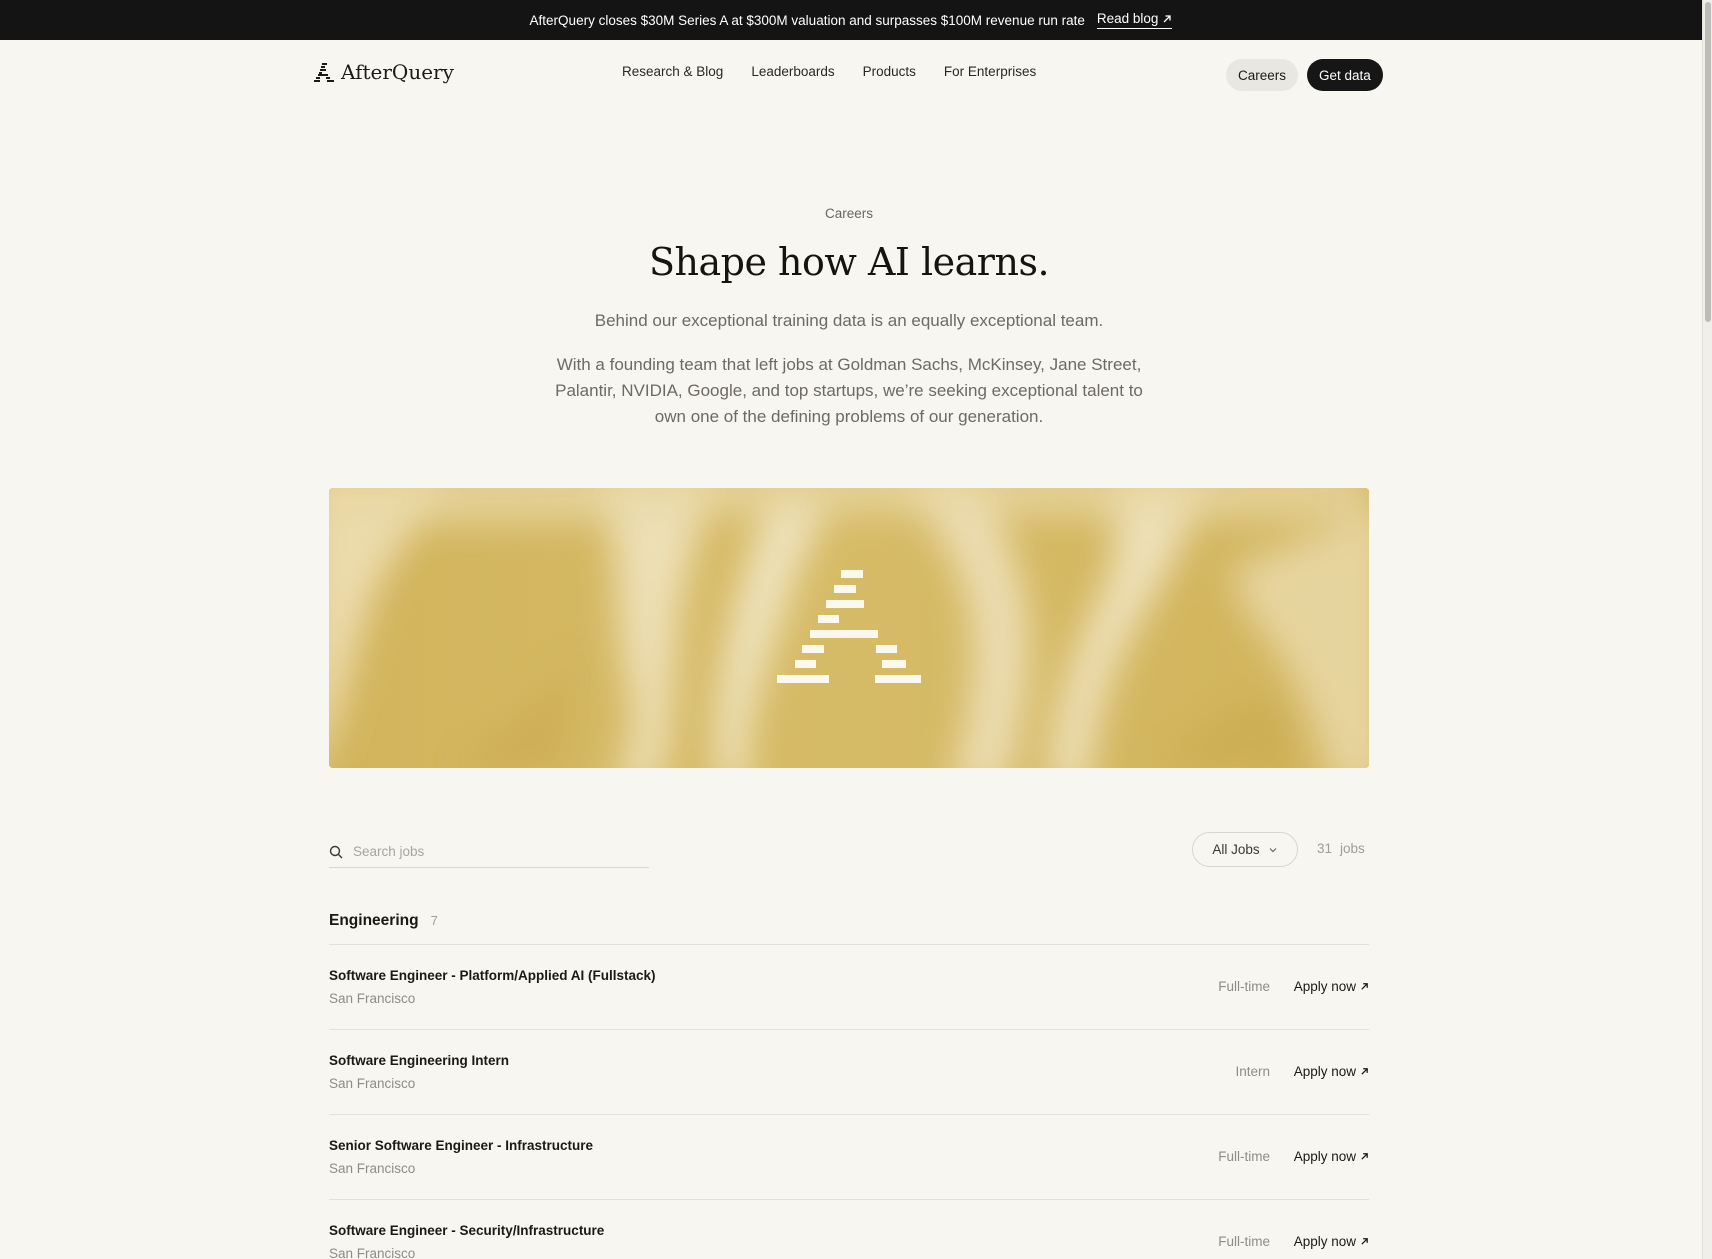 Image resolution: width=1712 pixels, height=1259 pixels. What do you see at coordinates (419, 1060) in the screenshot?
I see `job-title: Software Engineering Intern` at bounding box center [419, 1060].